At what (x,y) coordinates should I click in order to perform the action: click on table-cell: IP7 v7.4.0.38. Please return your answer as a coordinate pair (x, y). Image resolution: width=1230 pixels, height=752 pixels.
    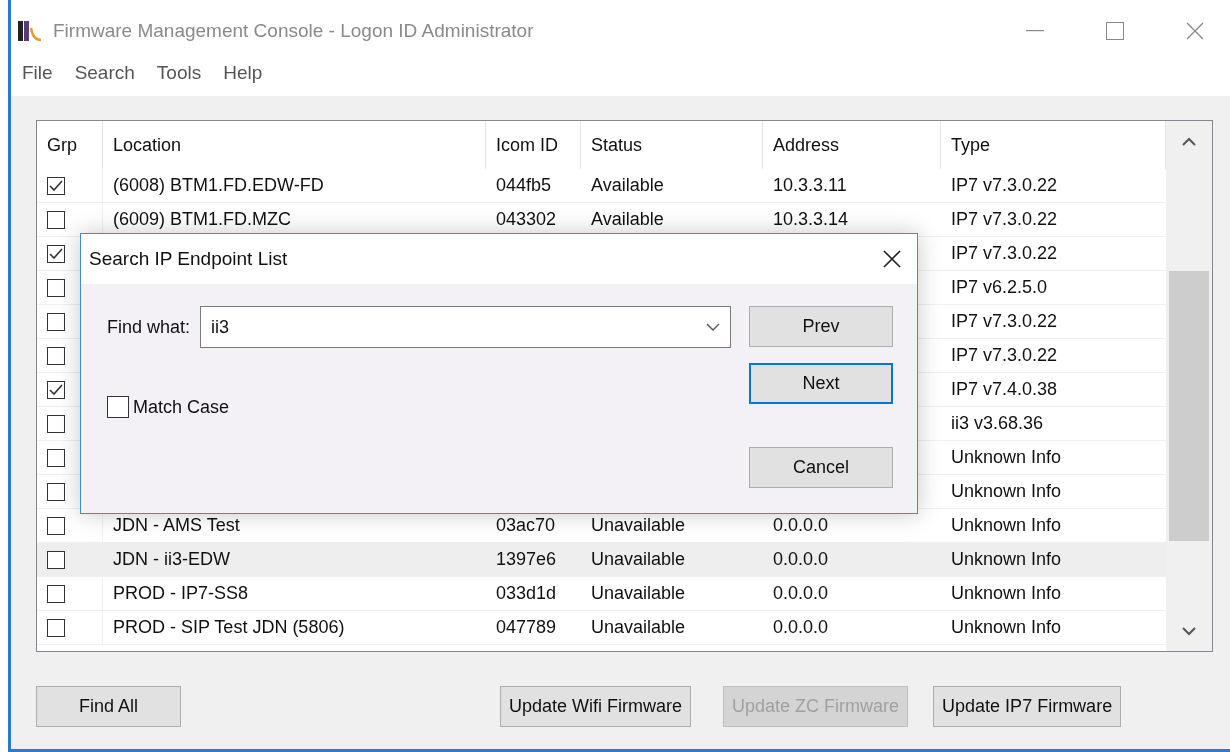
    Looking at the image, I should click on (1004, 389).